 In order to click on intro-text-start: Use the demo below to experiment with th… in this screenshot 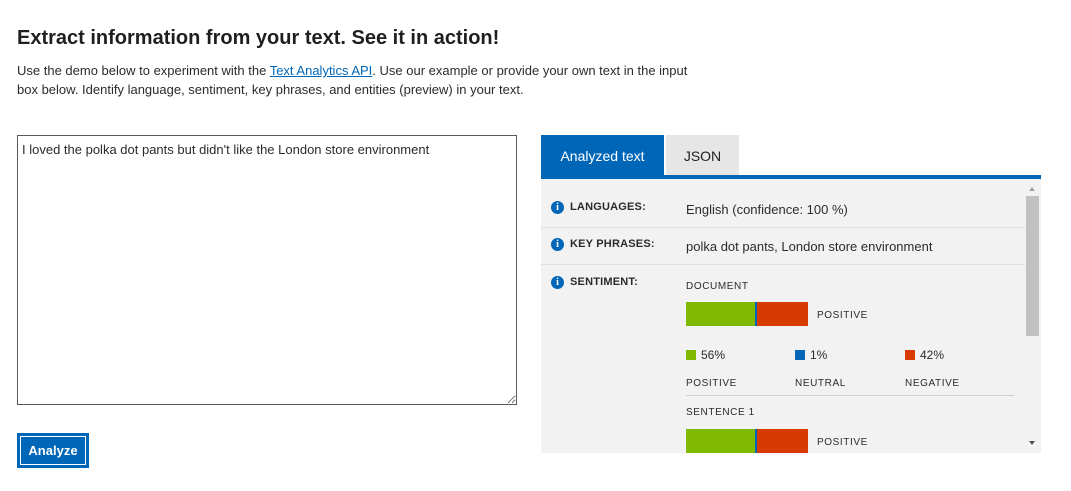, I will do `click(143, 70)`.